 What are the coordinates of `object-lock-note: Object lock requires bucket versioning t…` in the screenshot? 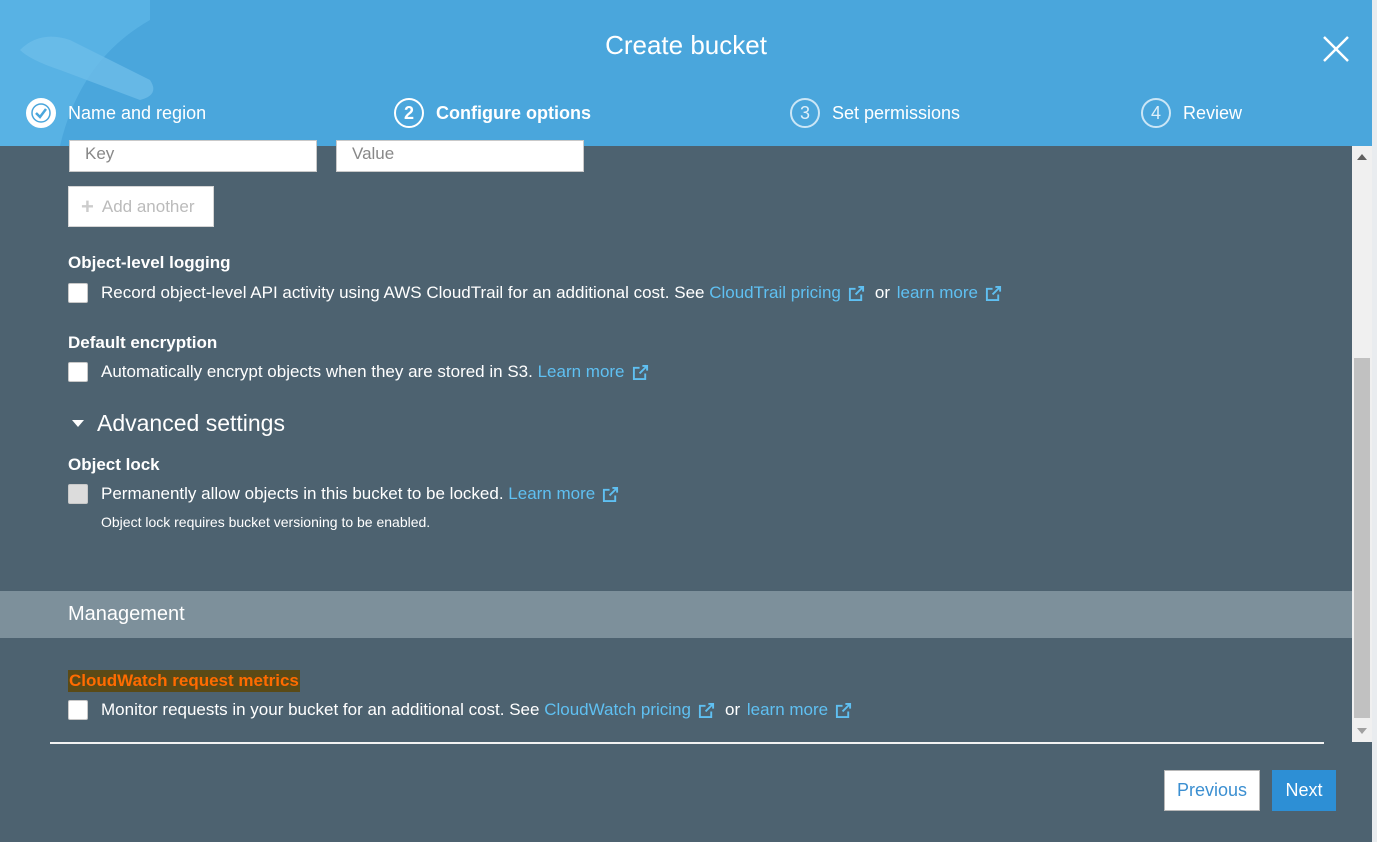 It's located at (266, 522).